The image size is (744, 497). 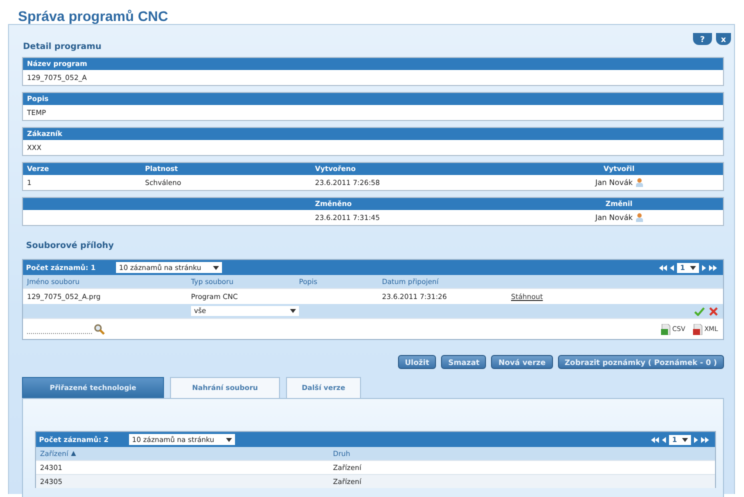 What do you see at coordinates (99, 329) in the screenshot?
I see `search-icon` at bounding box center [99, 329].